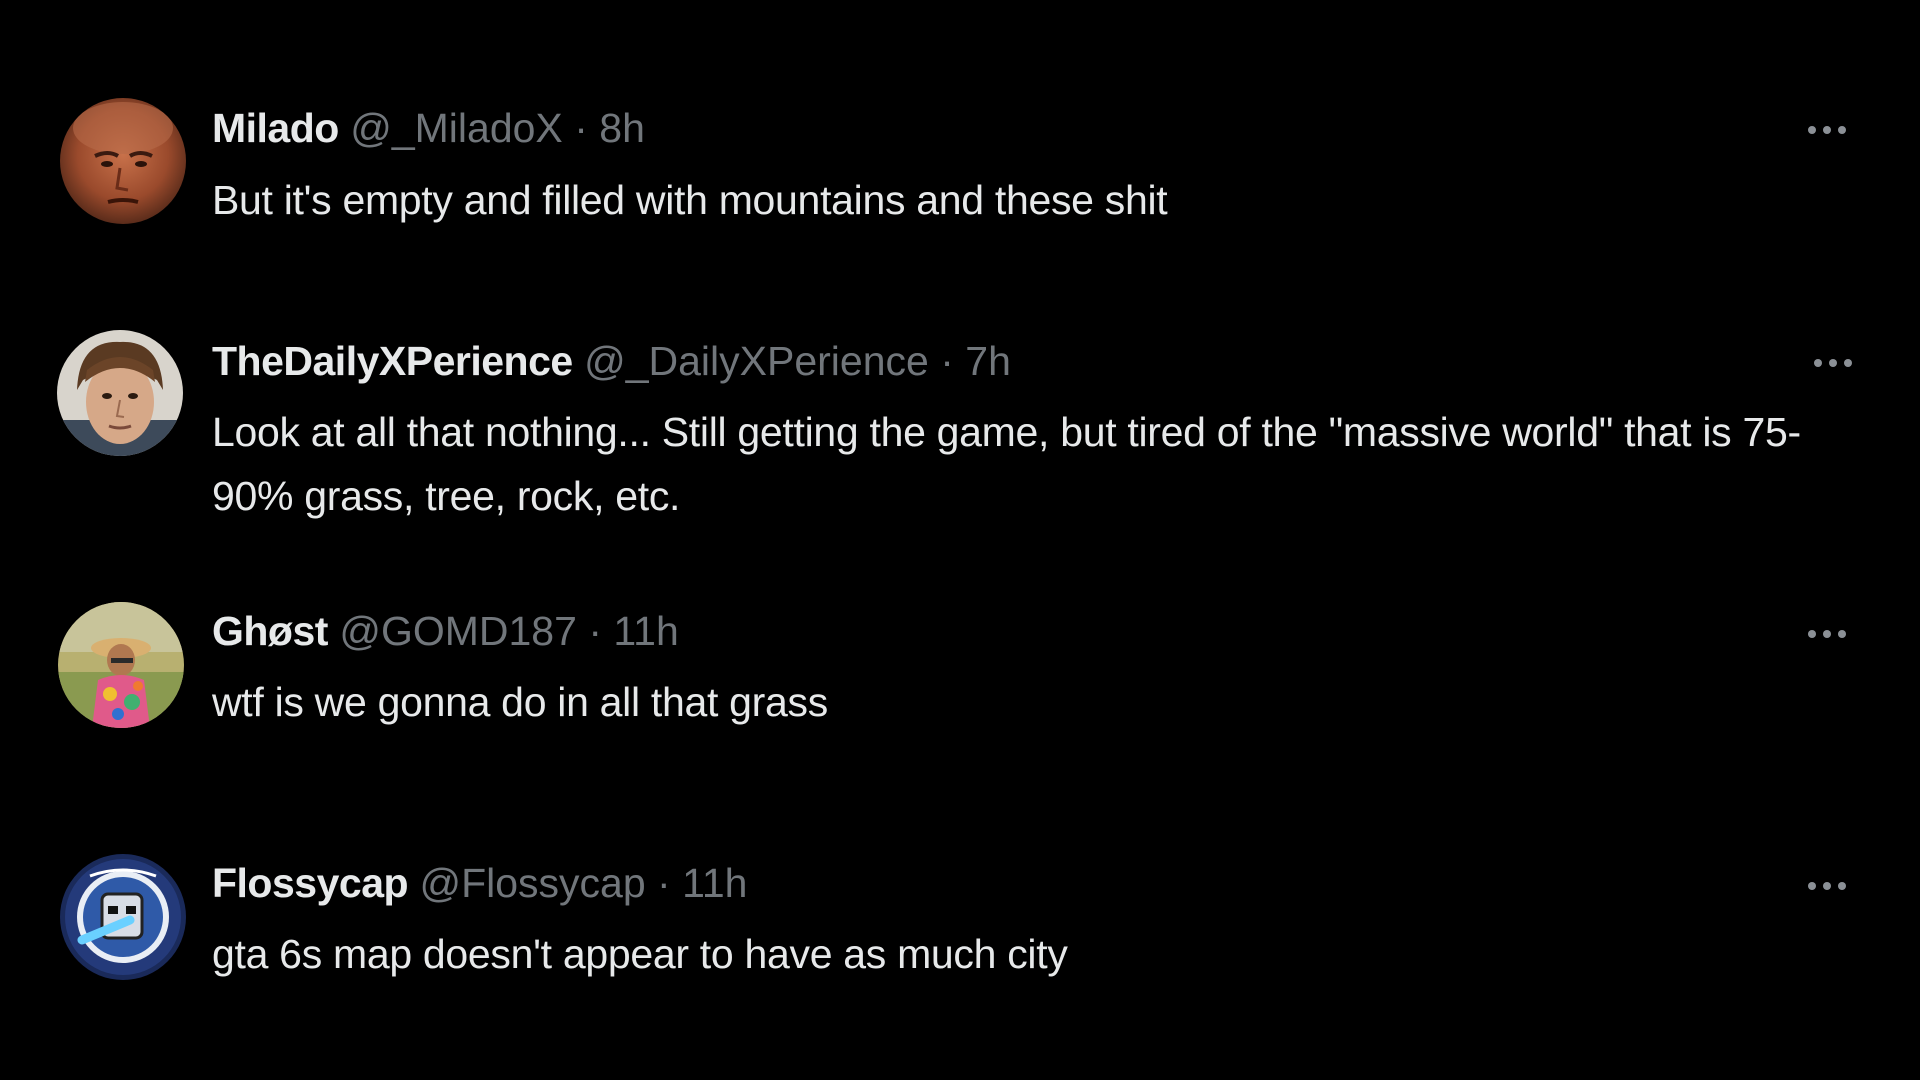 This screenshot has height=1080, width=1920. Describe the element at coordinates (520, 702) in the screenshot. I see `reply-text: wtf is we gonna do in all that grass` at that location.